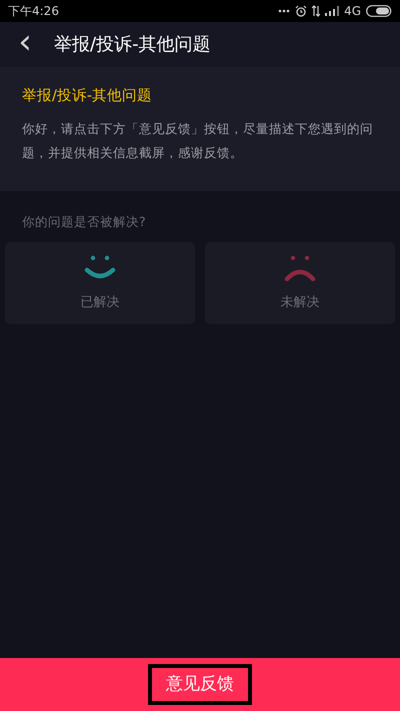 The width and height of the screenshot is (400, 711). I want to click on network-type: 4G, so click(352, 11).